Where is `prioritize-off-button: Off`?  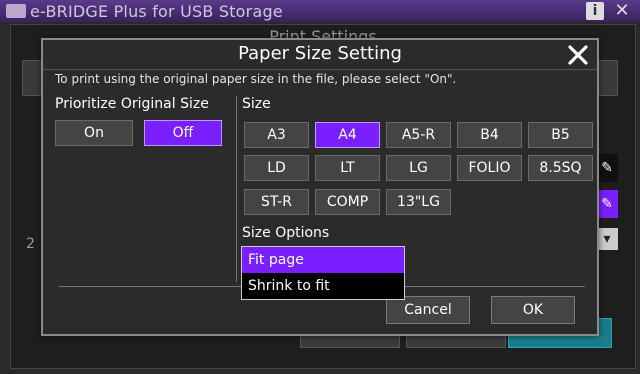
prioritize-off-button: Off is located at coordinates (183, 133).